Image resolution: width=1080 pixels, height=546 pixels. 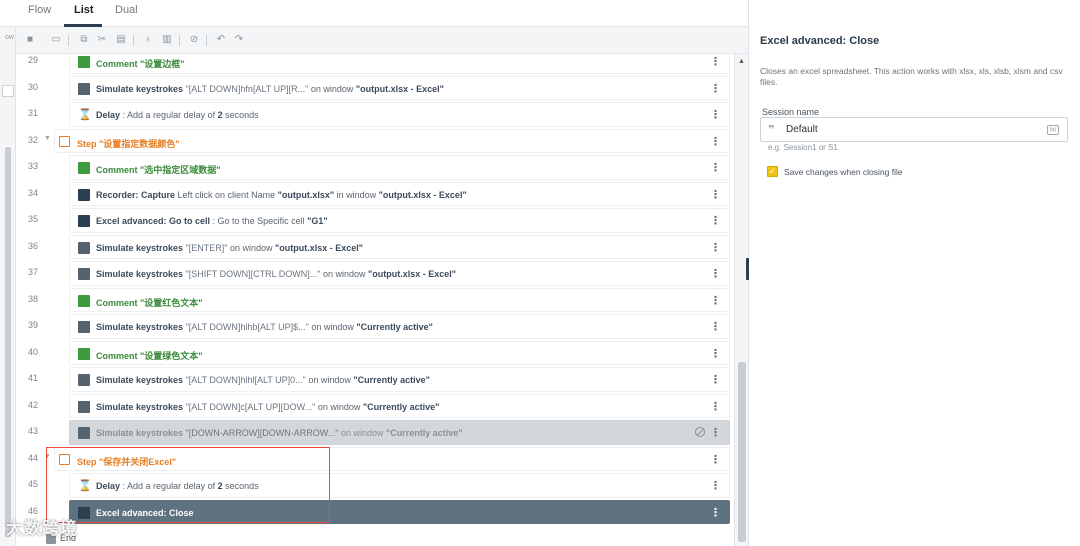 What do you see at coordinates (84, 10) in the screenshot?
I see `tab-list: List` at bounding box center [84, 10].